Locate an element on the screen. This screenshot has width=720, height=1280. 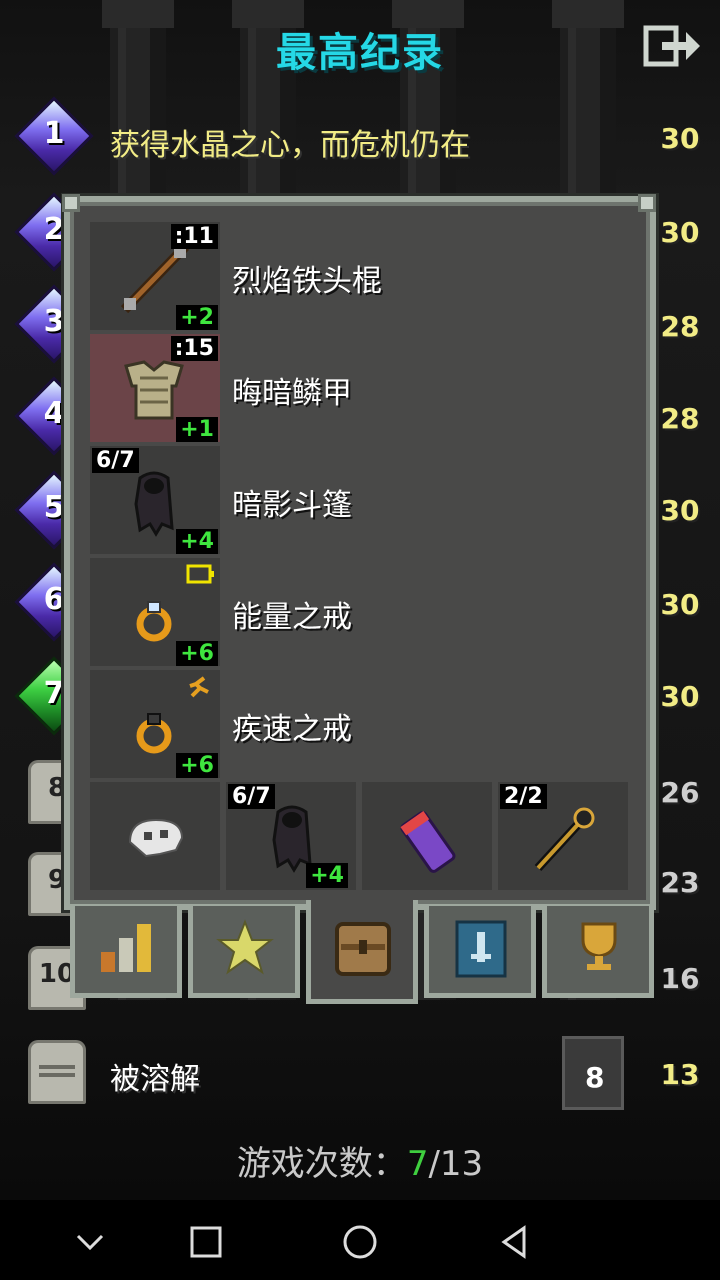
item-name: 能量之戒 is located at coordinates (292, 617).